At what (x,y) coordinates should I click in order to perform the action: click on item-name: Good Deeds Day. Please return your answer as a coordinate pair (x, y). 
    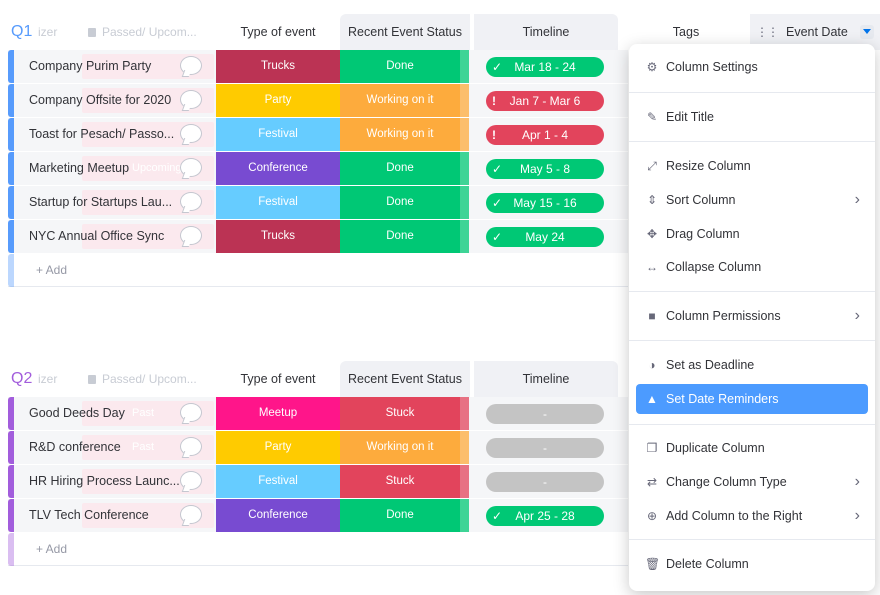
    Looking at the image, I should click on (77, 413).